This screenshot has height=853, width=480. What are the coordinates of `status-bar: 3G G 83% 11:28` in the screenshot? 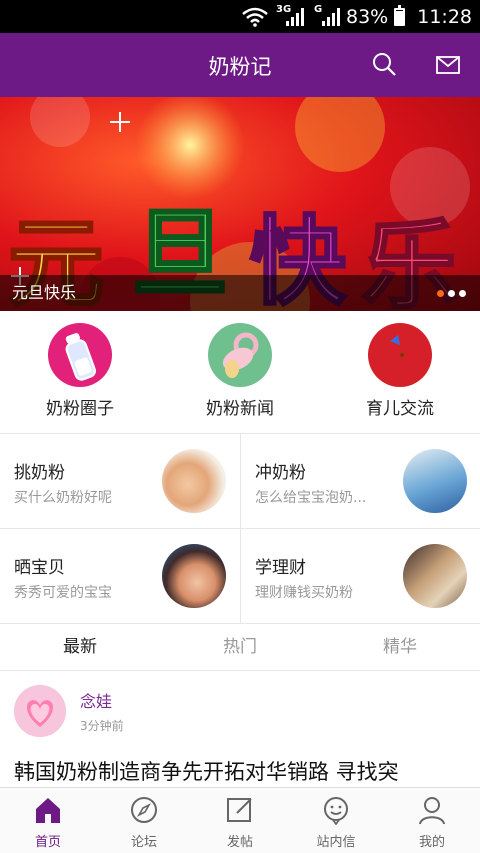 It's located at (240, 16).